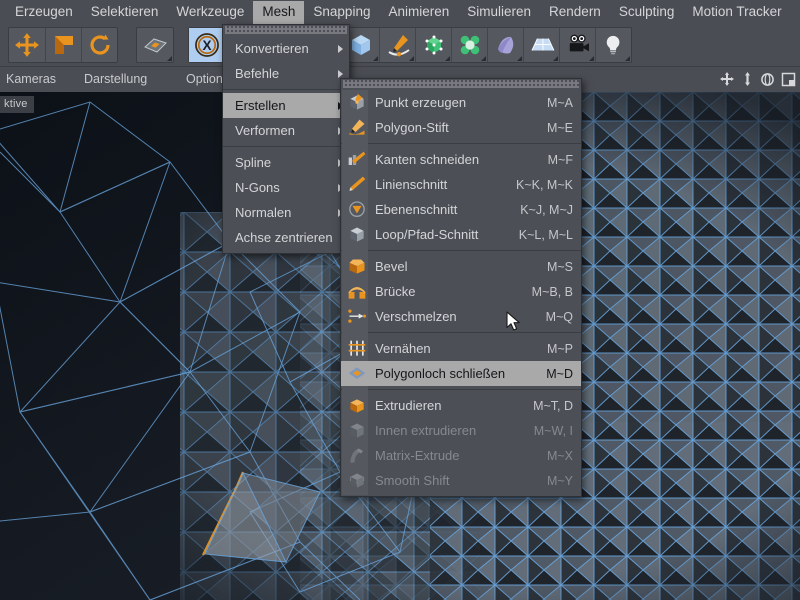 The image size is (800, 600). I want to click on spline-pen-icon, so click(398, 46).